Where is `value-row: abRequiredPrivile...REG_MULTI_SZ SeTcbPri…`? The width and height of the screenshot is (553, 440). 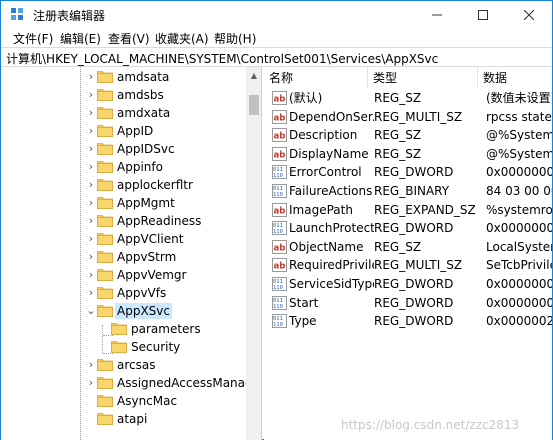
value-row: abRequiredPrivile...REG_MULTI_SZ SeTcbPri… is located at coordinates (408, 265).